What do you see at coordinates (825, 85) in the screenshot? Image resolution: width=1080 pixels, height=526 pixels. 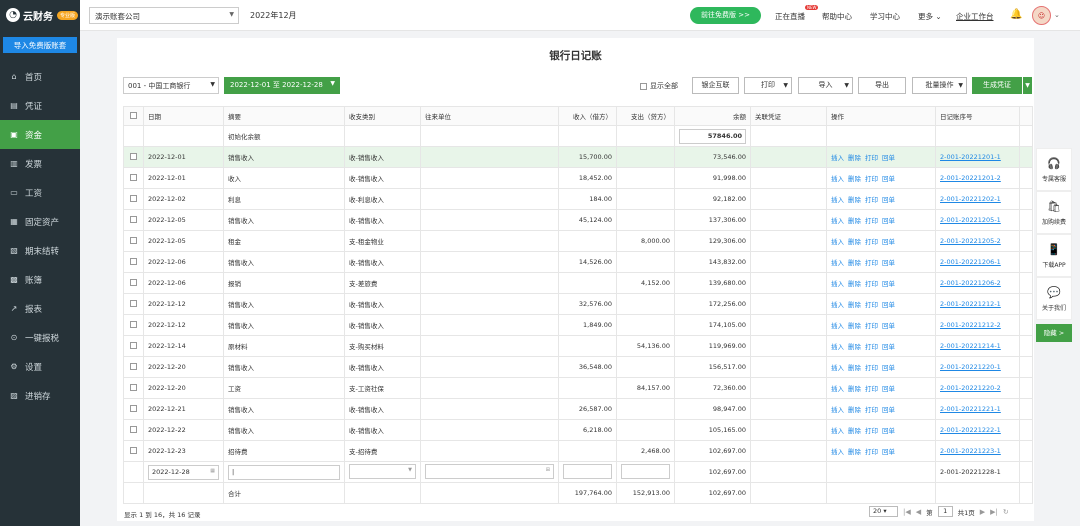 I see `import-button: 导入 ▼` at bounding box center [825, 85].